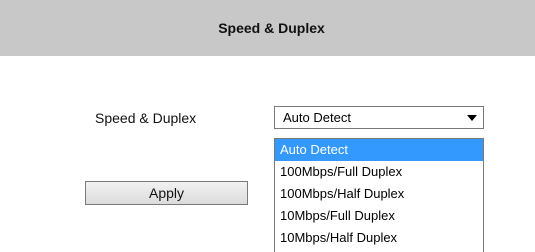  What do you see at coordinates (166, 193) in the screenshot?
I see `apply-button: Apply` at bounding box center [166, 193].